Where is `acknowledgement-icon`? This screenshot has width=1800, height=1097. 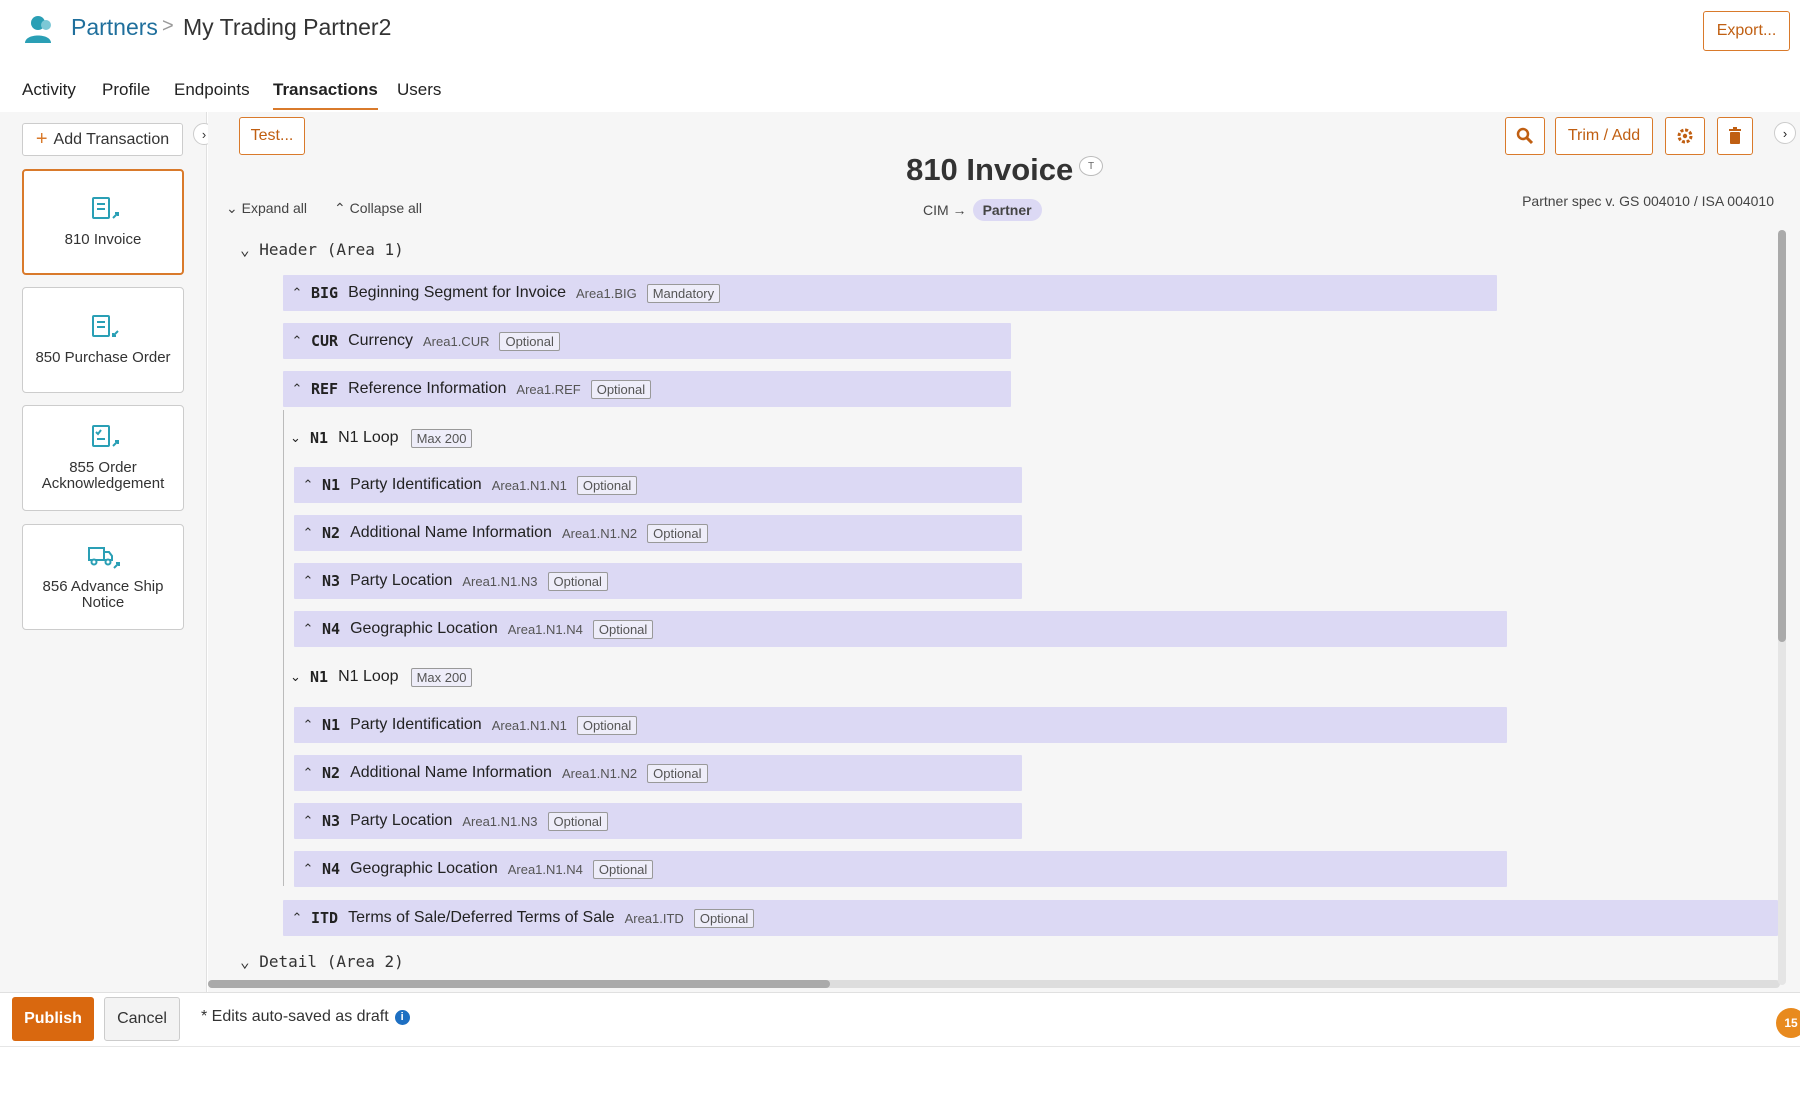
acknowledgement-icon is located at coordinates (105, 436).